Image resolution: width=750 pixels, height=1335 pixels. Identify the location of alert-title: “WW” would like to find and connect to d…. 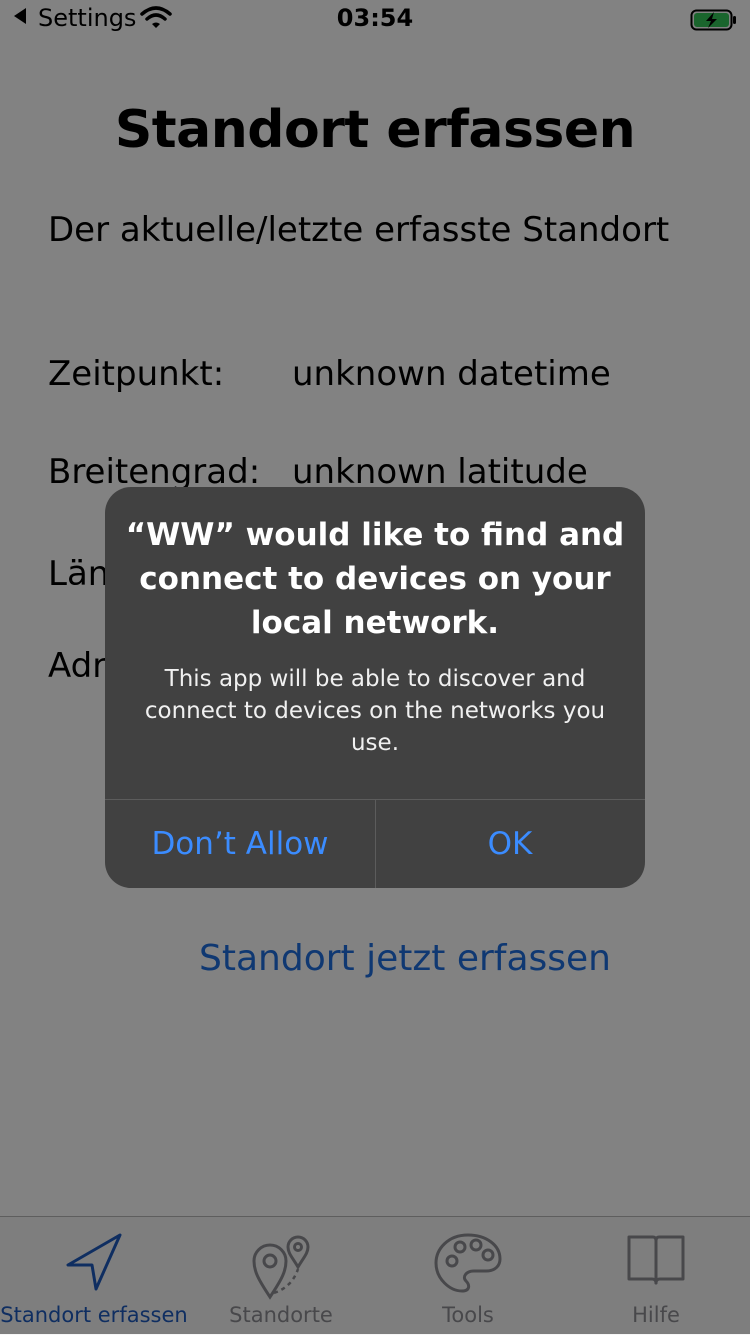
(375, 579).